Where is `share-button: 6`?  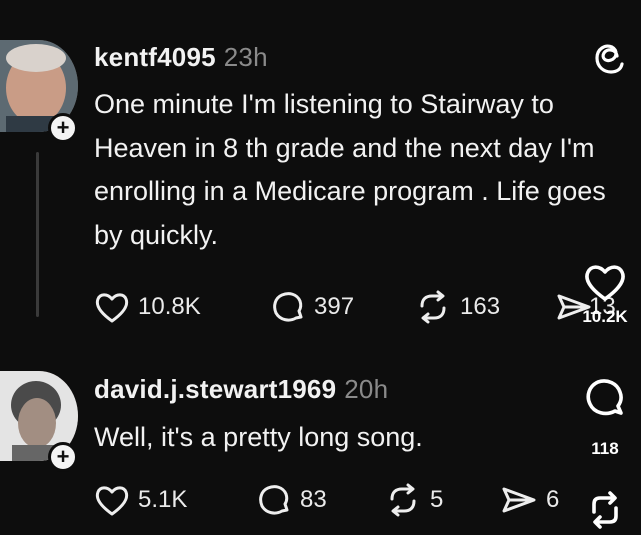
share-button: 6 is located at coordinates (529, 500).